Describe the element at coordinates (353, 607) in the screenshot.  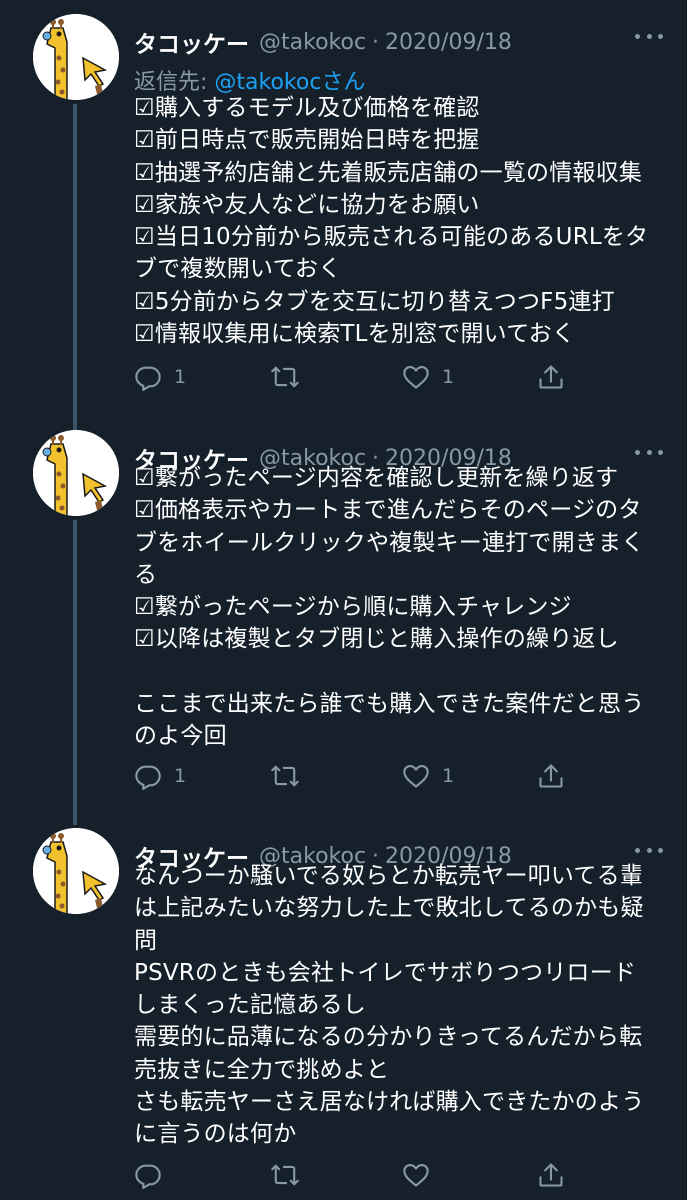
I see `tweet-line: ☑繋がったページから順に購入チャレンジ` at that location.